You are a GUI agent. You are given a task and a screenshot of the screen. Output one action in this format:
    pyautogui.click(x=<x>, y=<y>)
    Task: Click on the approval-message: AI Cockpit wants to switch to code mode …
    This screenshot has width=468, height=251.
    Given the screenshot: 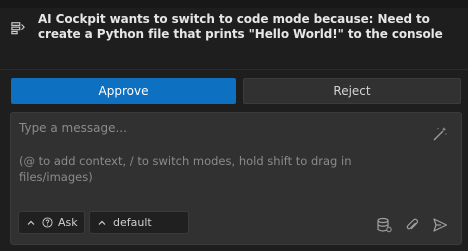 What is the action you would take?
    pyautogui.click(x=240, y=26)
    